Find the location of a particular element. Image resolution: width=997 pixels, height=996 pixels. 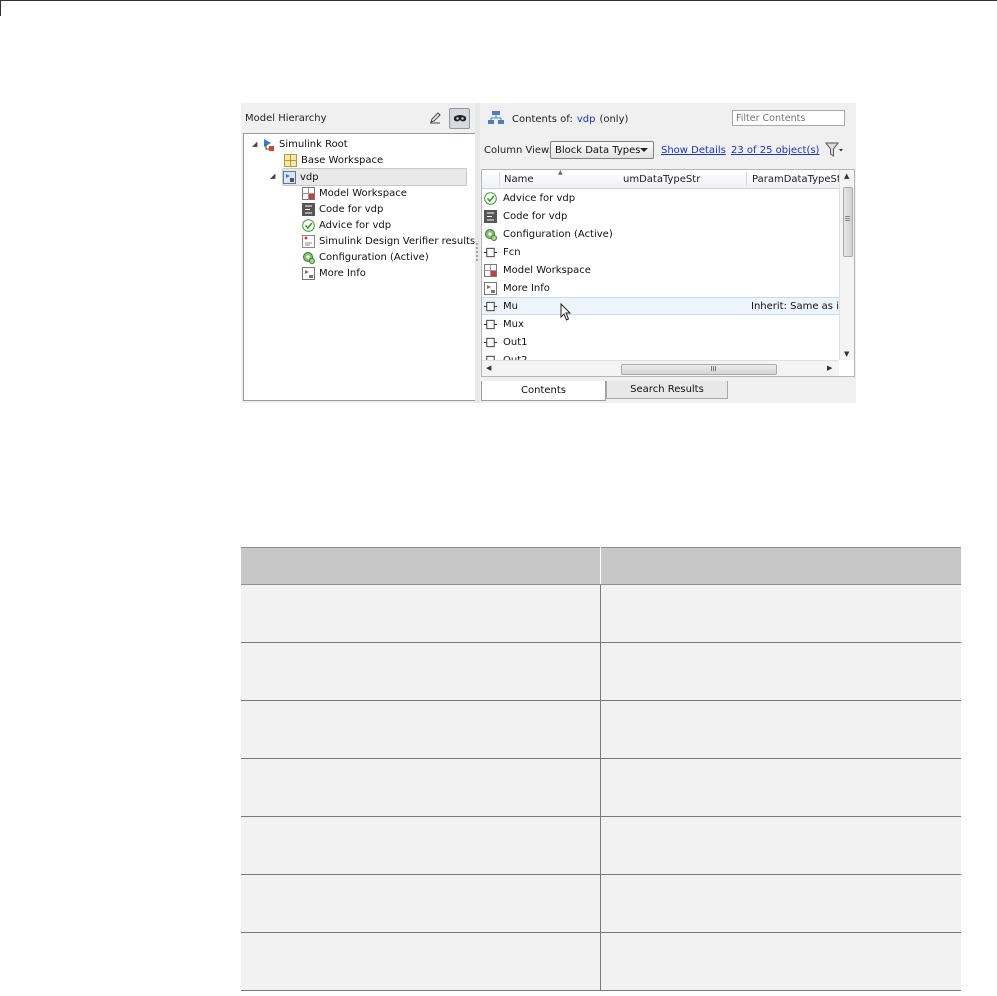

grid-row: Configuration (Active) is located at coordinates (660, 234).